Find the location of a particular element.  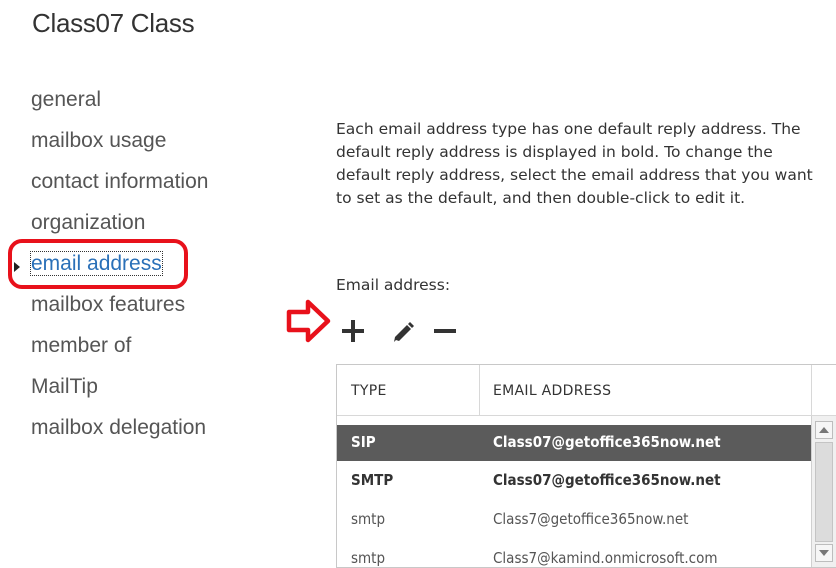

chevron-up-icon is located at coordinates (824, 430).